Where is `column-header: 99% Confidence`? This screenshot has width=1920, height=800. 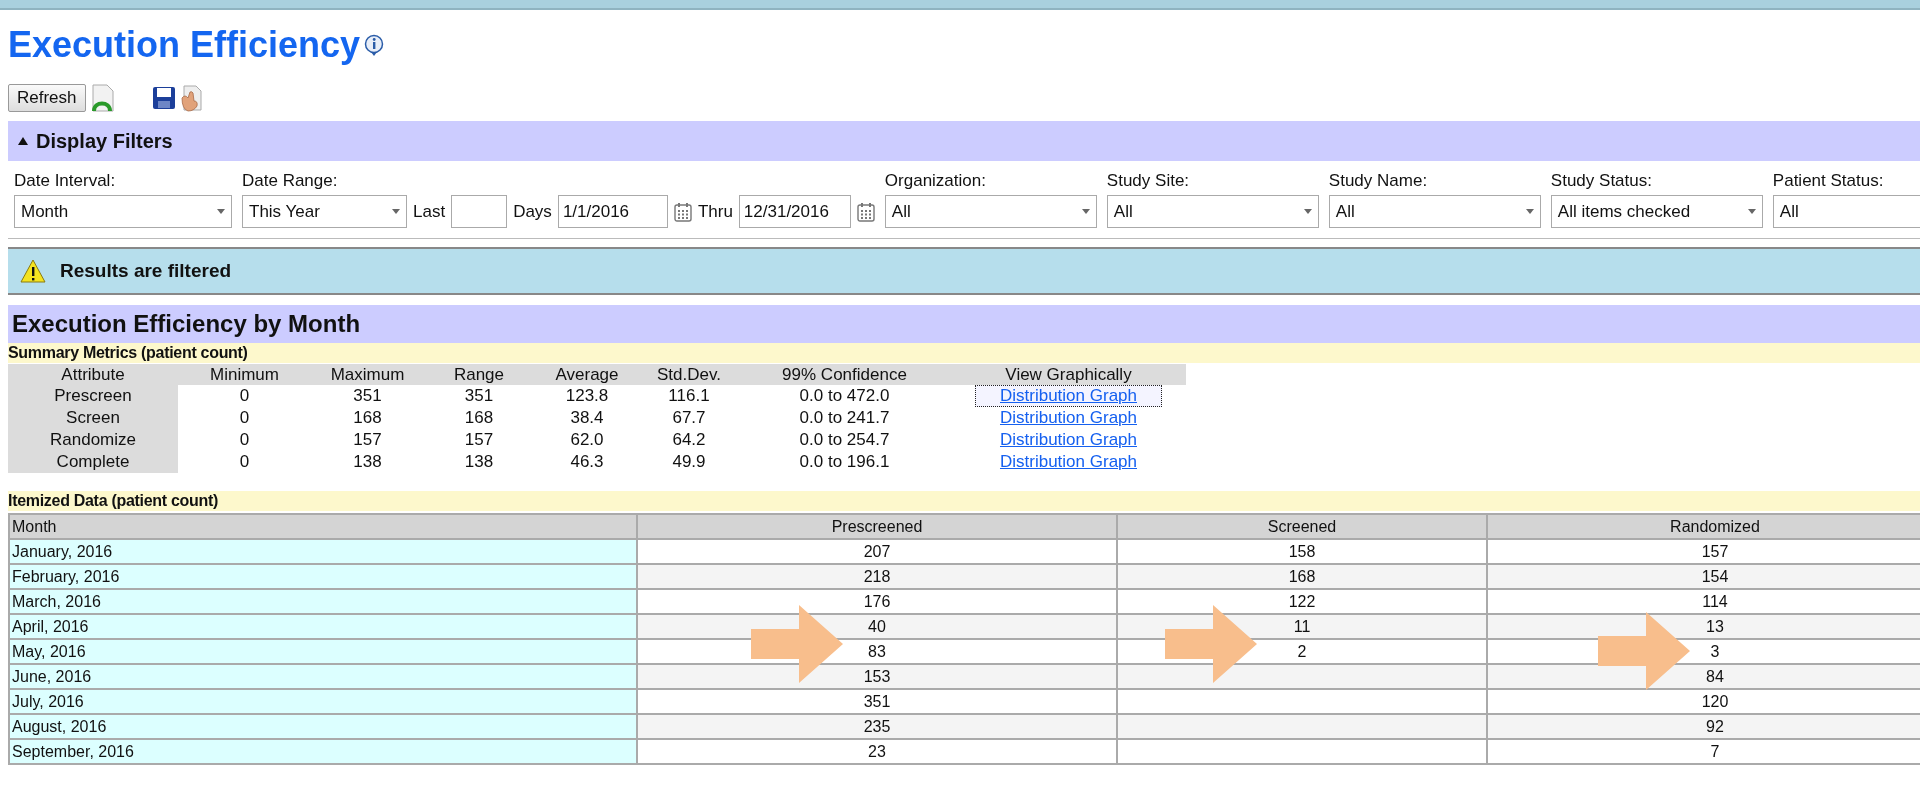 column-header: 99% Confidence is located at coordinates (844, 374).